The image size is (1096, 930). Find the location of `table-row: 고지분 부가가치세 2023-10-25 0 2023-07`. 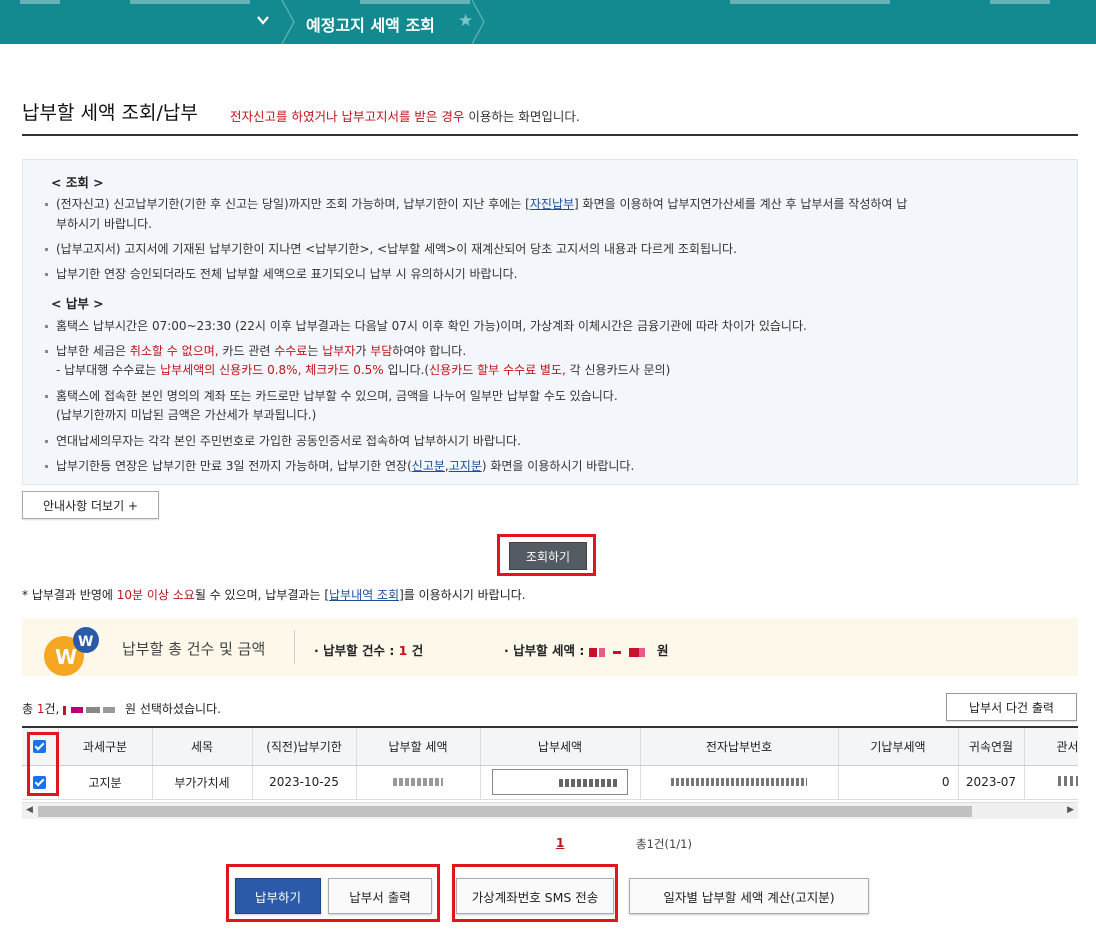

table-row: 고지분 부가가치세 2023-10-25 0 2023-07 is located at coordinates (550, 782).